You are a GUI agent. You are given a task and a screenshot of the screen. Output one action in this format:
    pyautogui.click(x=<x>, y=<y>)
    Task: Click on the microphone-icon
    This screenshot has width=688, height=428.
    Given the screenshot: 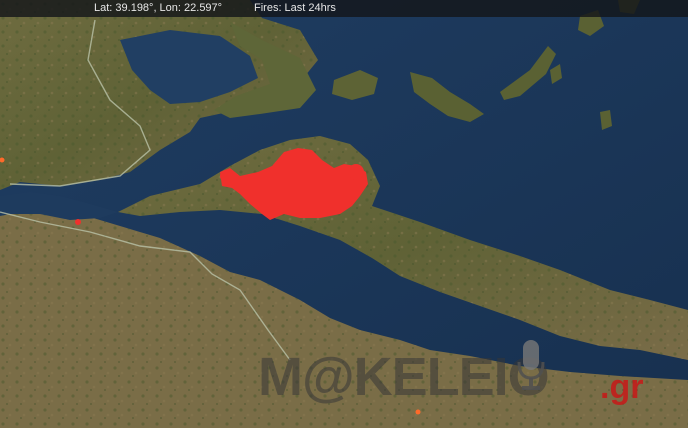 What is the action you would take?
    pyautogui.click(x=531, y=365)
    